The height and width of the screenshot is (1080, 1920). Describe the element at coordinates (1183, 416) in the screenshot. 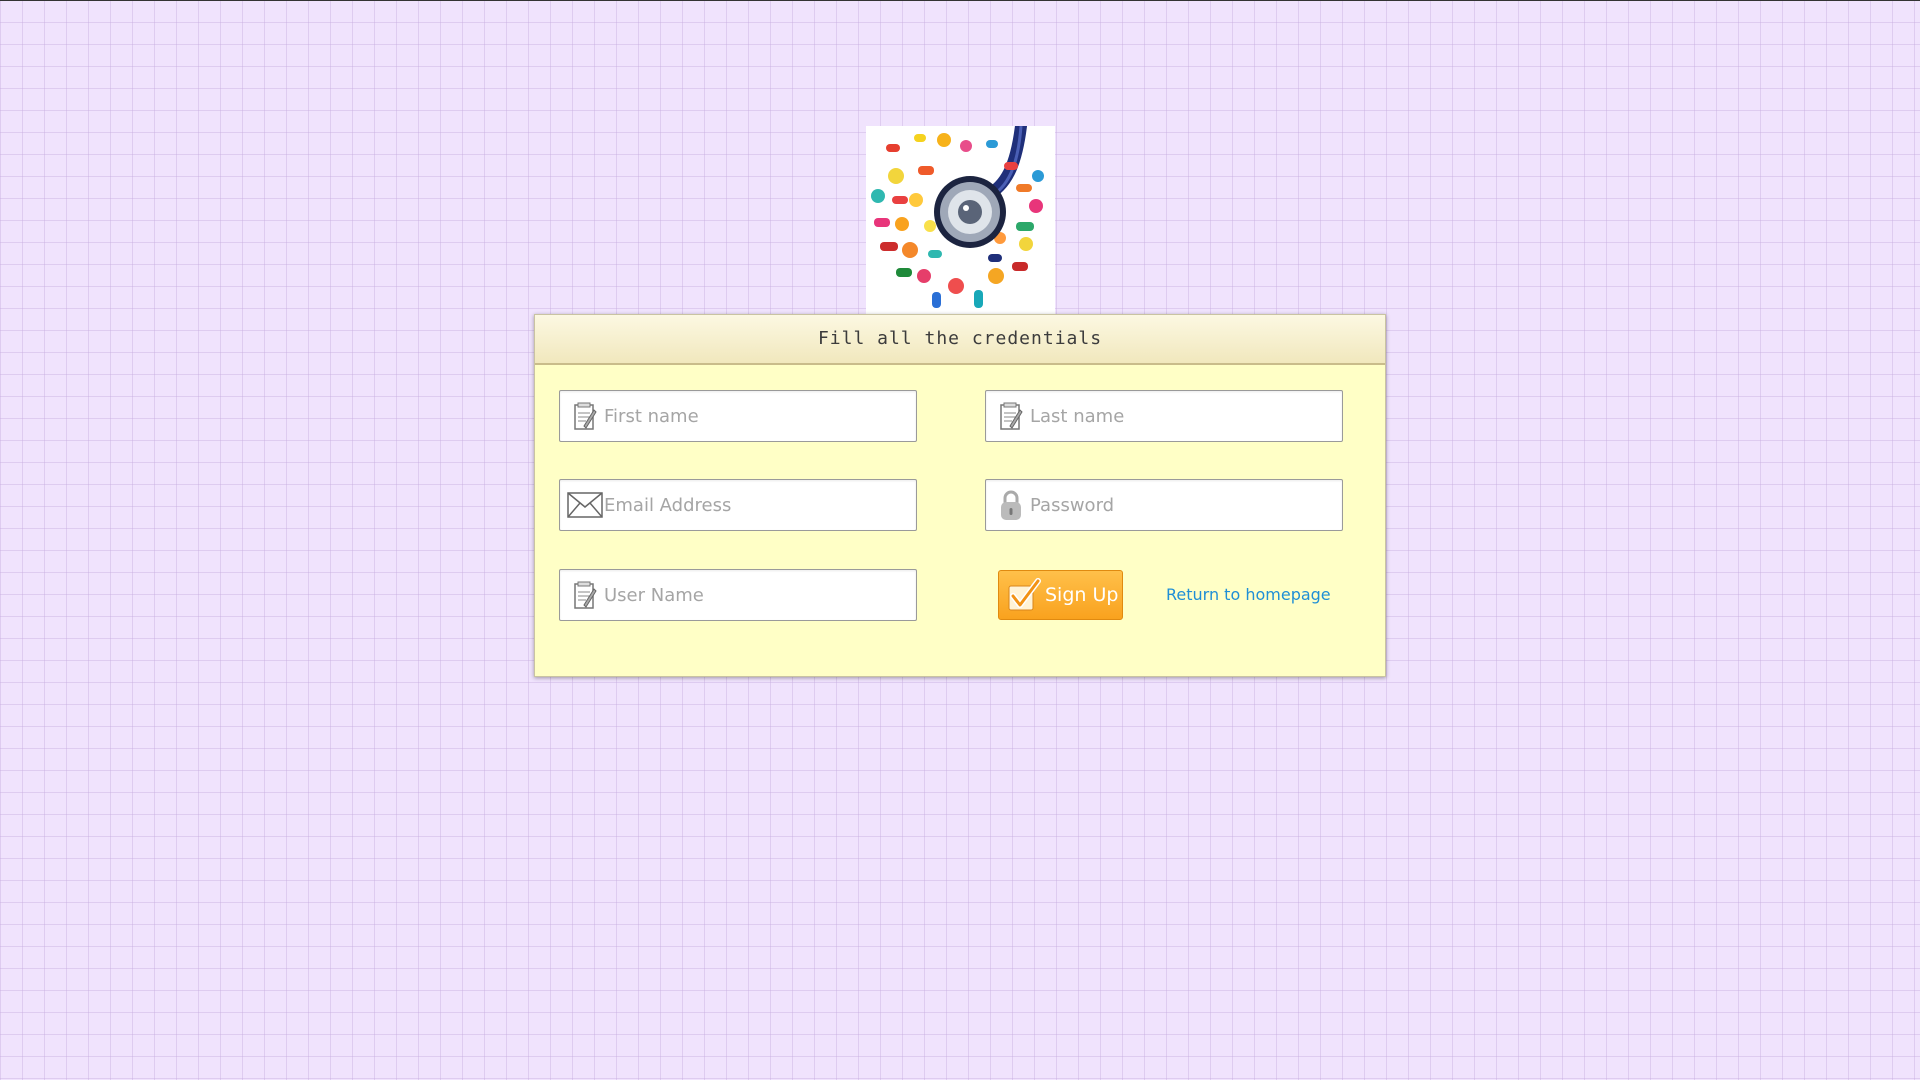

I see `last-name-input` at that location.